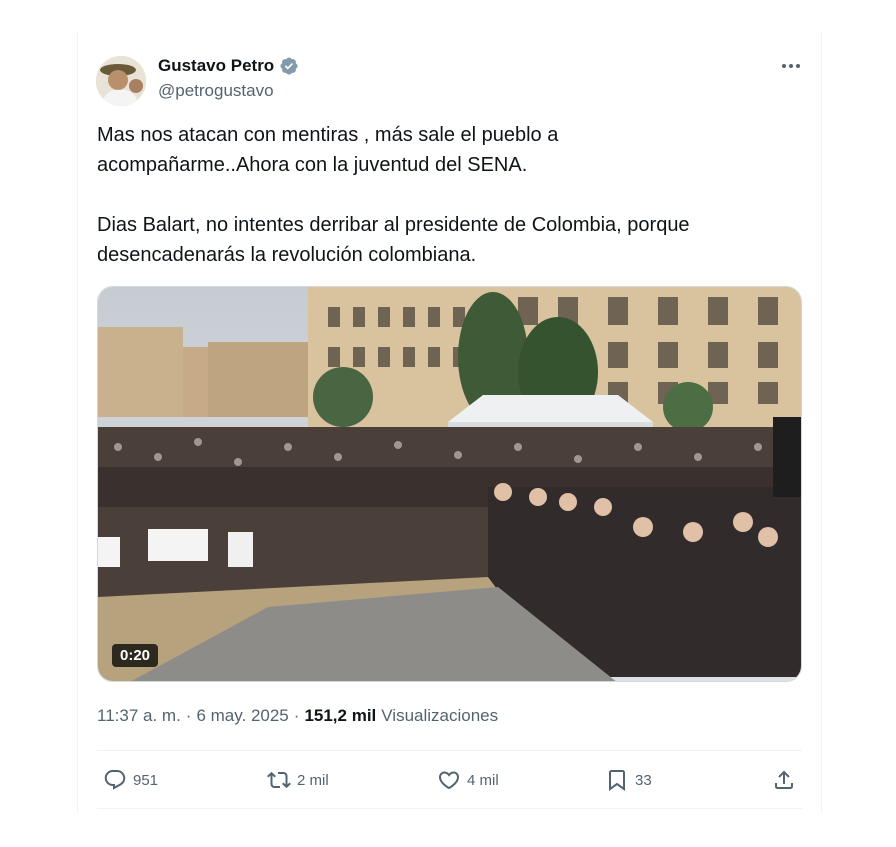 The width and height of the screenshot is (896, 847). Describe the element at coordinates (115, 780) in the screenshot. I see `reply-icon` at that location.